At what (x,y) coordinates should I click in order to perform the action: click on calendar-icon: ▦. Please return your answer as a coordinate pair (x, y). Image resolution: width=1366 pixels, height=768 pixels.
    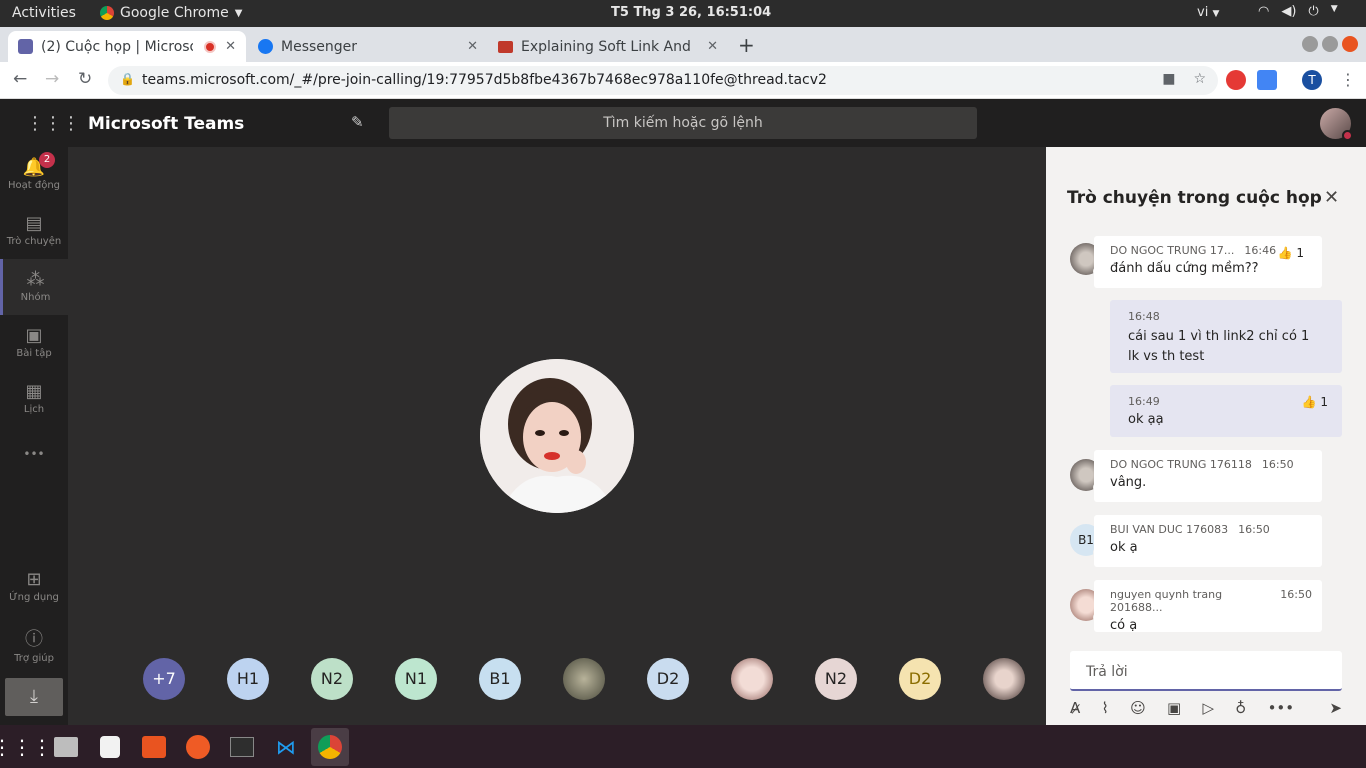
    Looking at the image, I should click on (34, 391).